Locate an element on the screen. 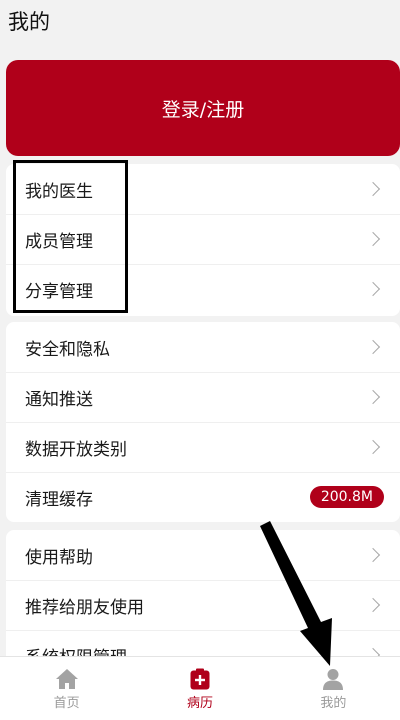 The image size is (400, 720). menu-item-recommend-friends: 推荐给朋友使用 is located at coordinates (203, 605).